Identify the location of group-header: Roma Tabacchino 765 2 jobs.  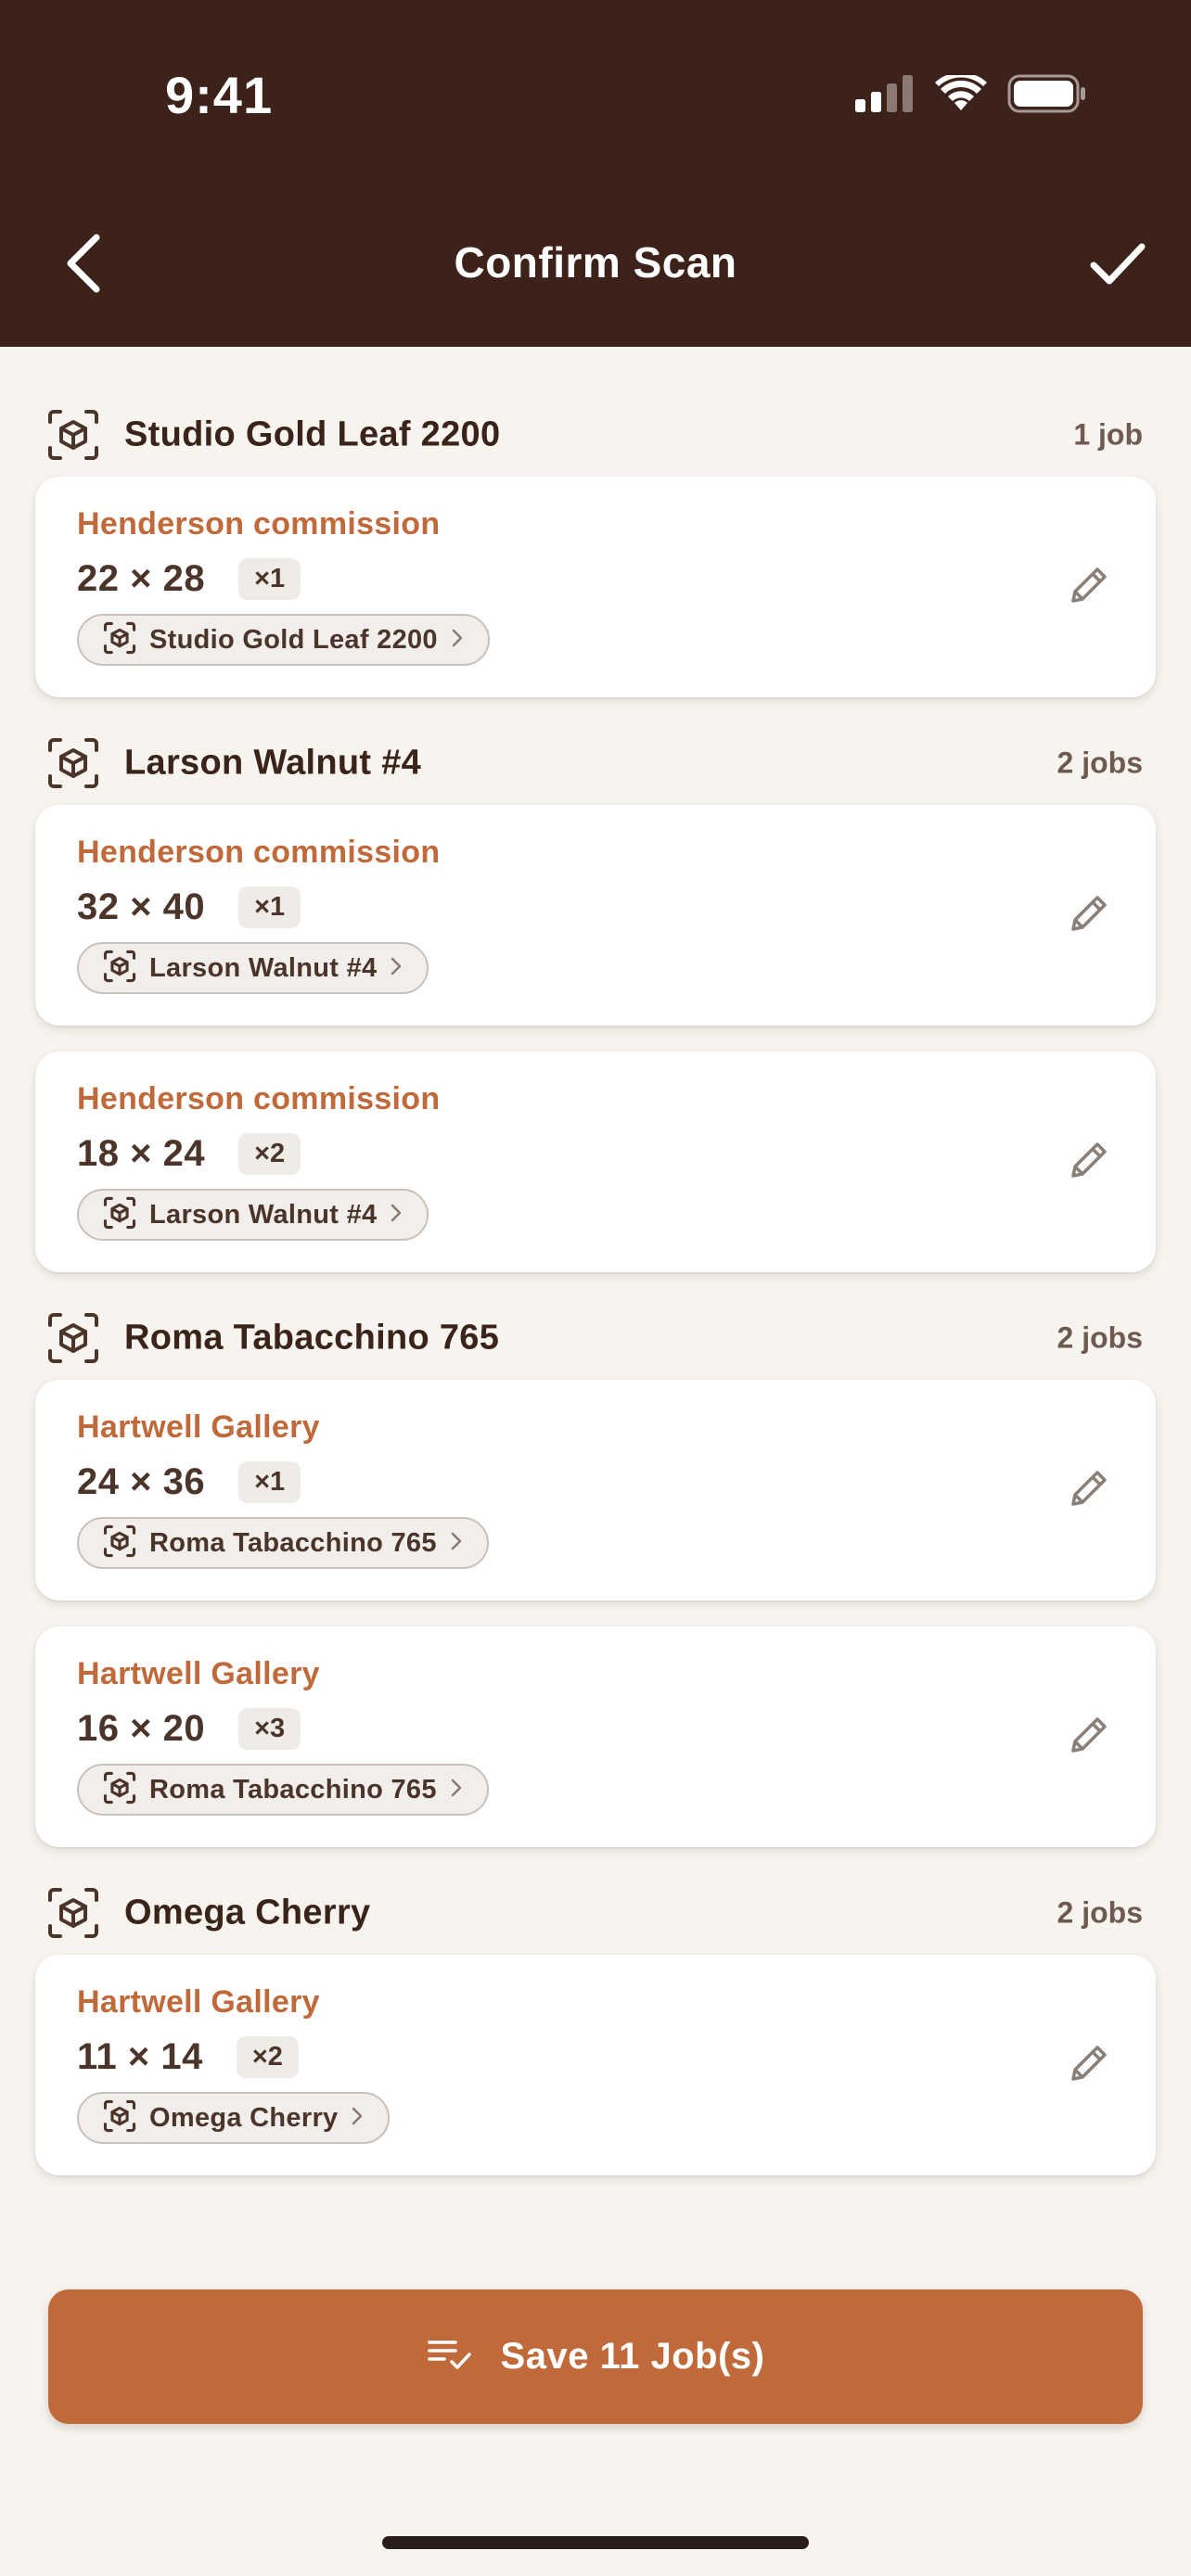
(595, 1338).